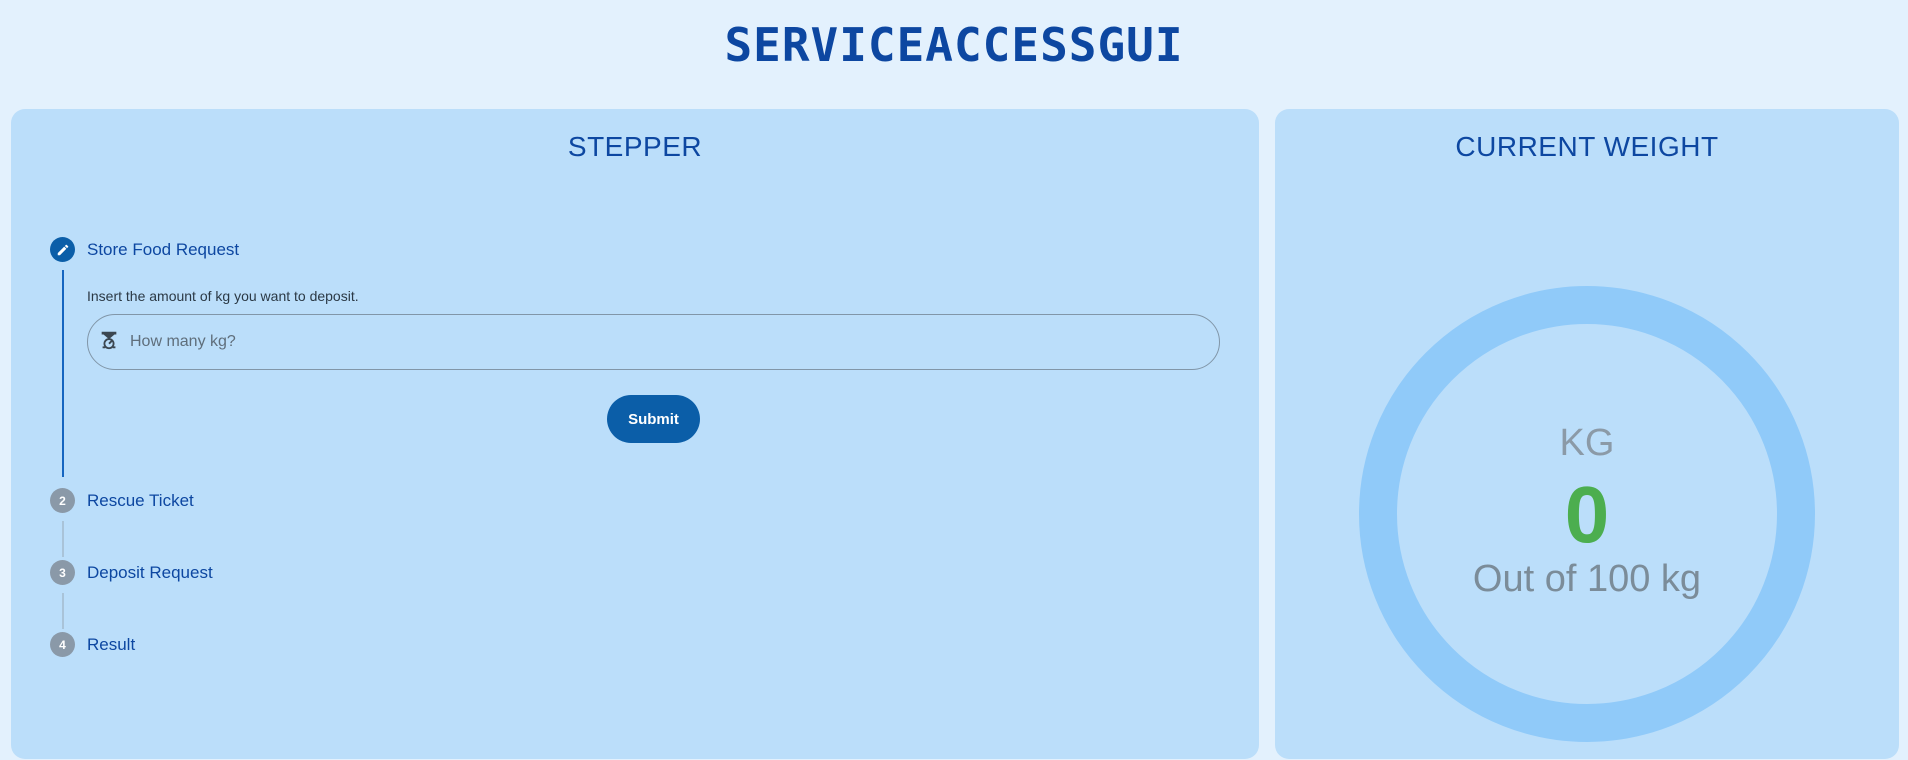 Image resolution: width=1908 pixels, height=760 pixels. What do you see at coordinates (954, 45) in the screenshot?
I see `app-title: SERVICEACCESSGUI` at bounding box center [954, 45].